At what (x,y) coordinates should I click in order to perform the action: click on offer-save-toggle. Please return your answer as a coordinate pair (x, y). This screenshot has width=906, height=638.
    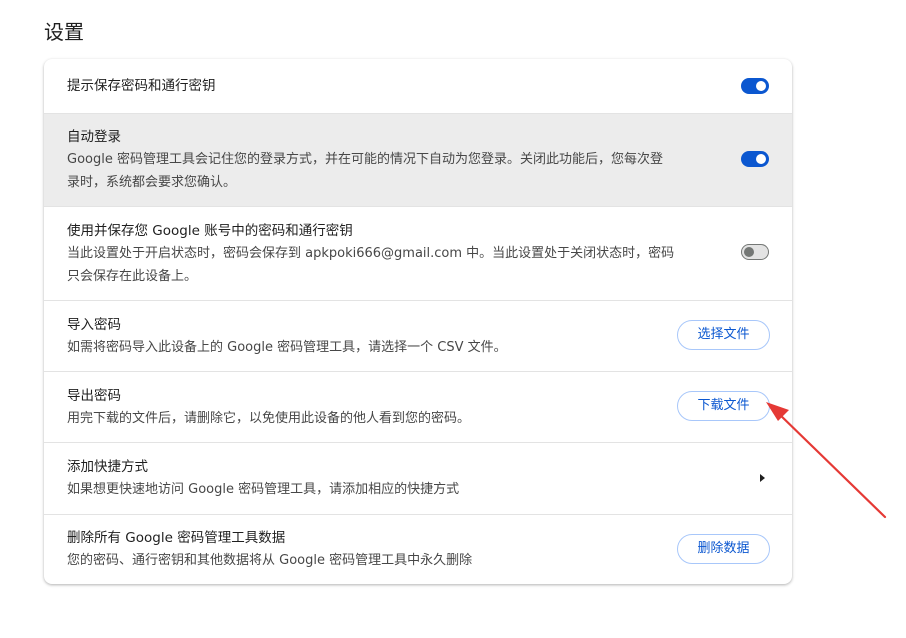
    Looking at the image, I should click on (755, 86).